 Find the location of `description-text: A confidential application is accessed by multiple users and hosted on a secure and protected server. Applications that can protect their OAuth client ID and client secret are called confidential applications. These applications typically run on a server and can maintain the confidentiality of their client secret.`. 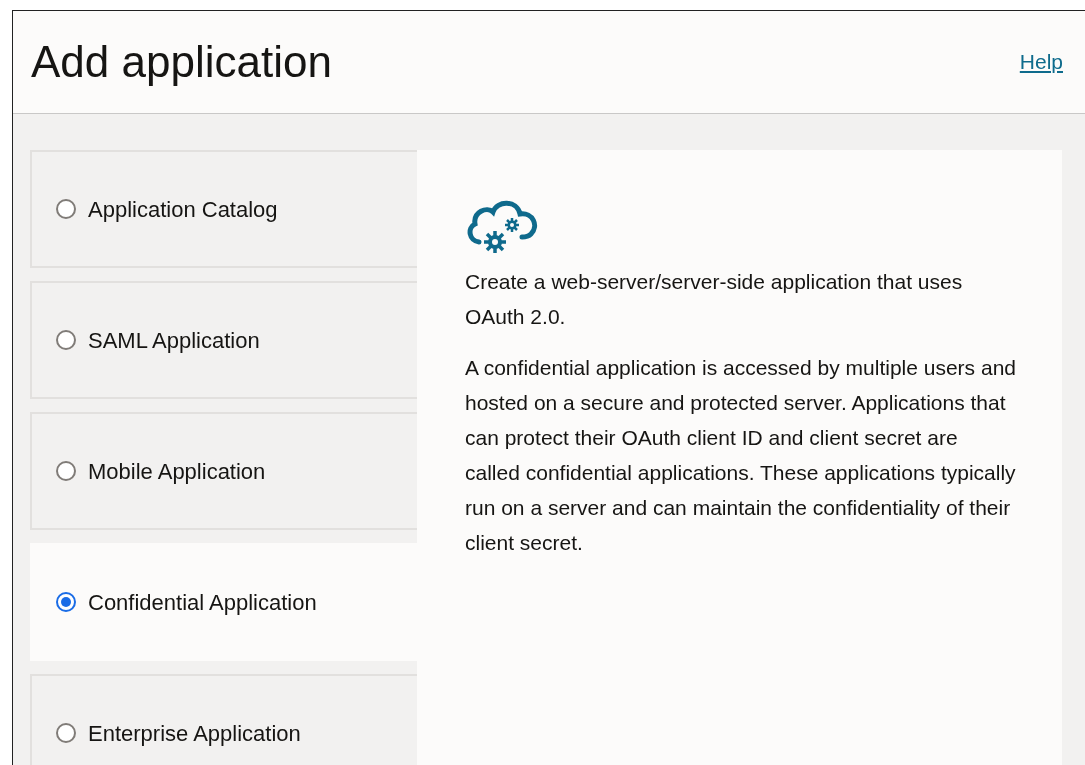

description-text: A confidential application is accessed by multiple users and hosted on a secure and protected server. Applications that can protect their OAuth client ID and client secret are called confidential applications. These applications typically run on a server and can maintain the confidentiality of their client secret. is located at coordinates (740, 455).